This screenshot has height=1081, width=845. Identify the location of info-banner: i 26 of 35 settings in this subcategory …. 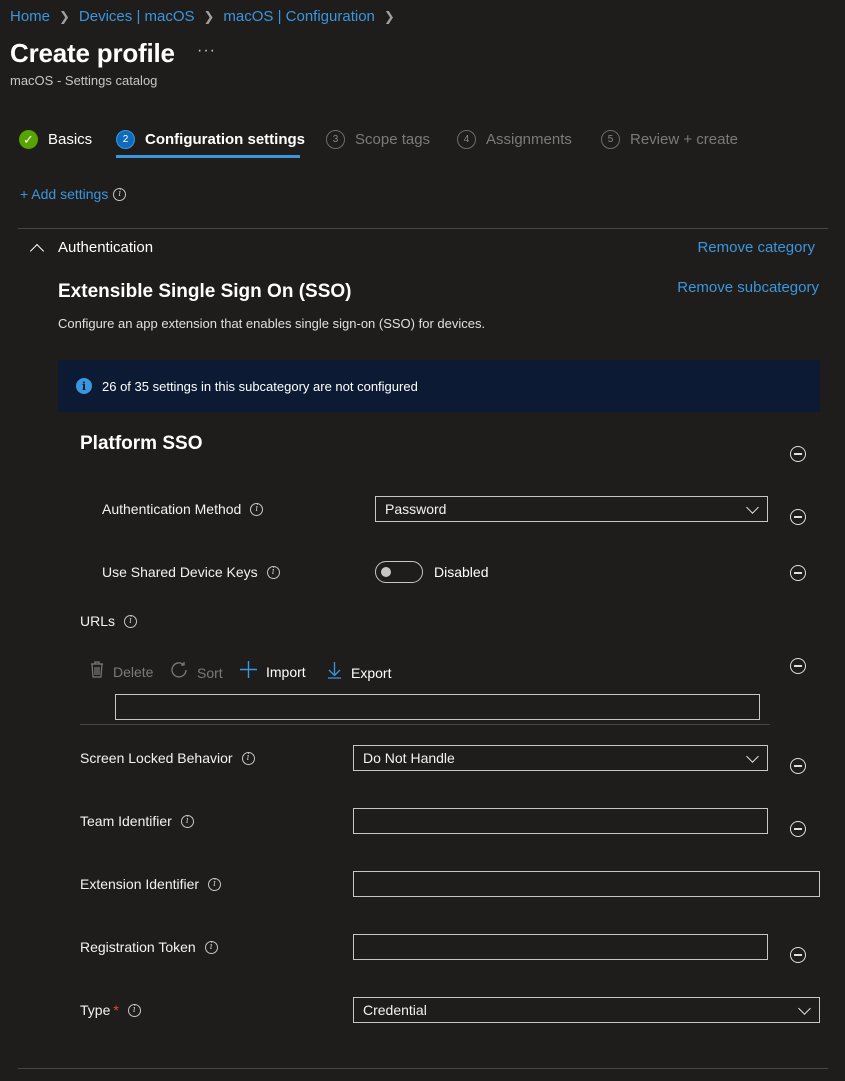
(439, 386).